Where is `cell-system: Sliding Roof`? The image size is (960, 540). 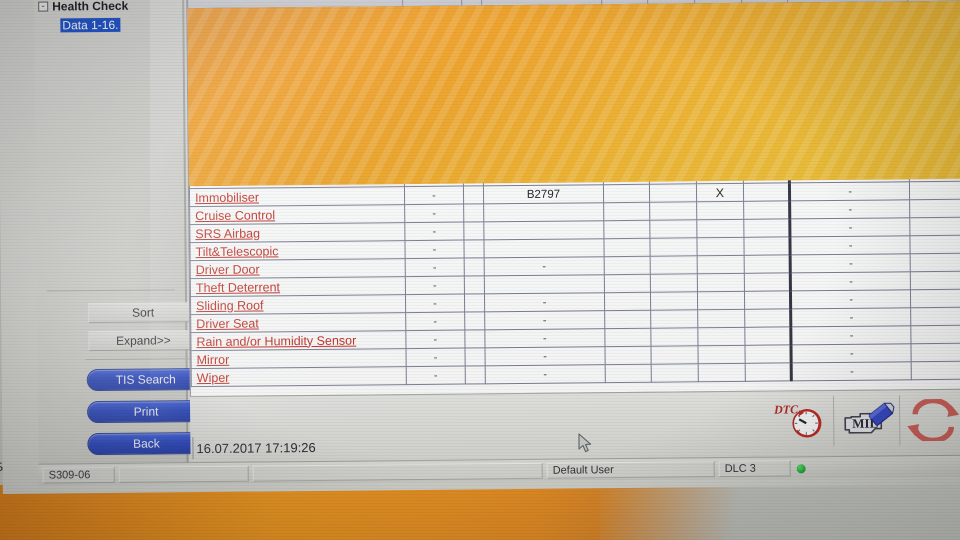 cell-system: Sliding Roof is located at coordinates (298, 304).